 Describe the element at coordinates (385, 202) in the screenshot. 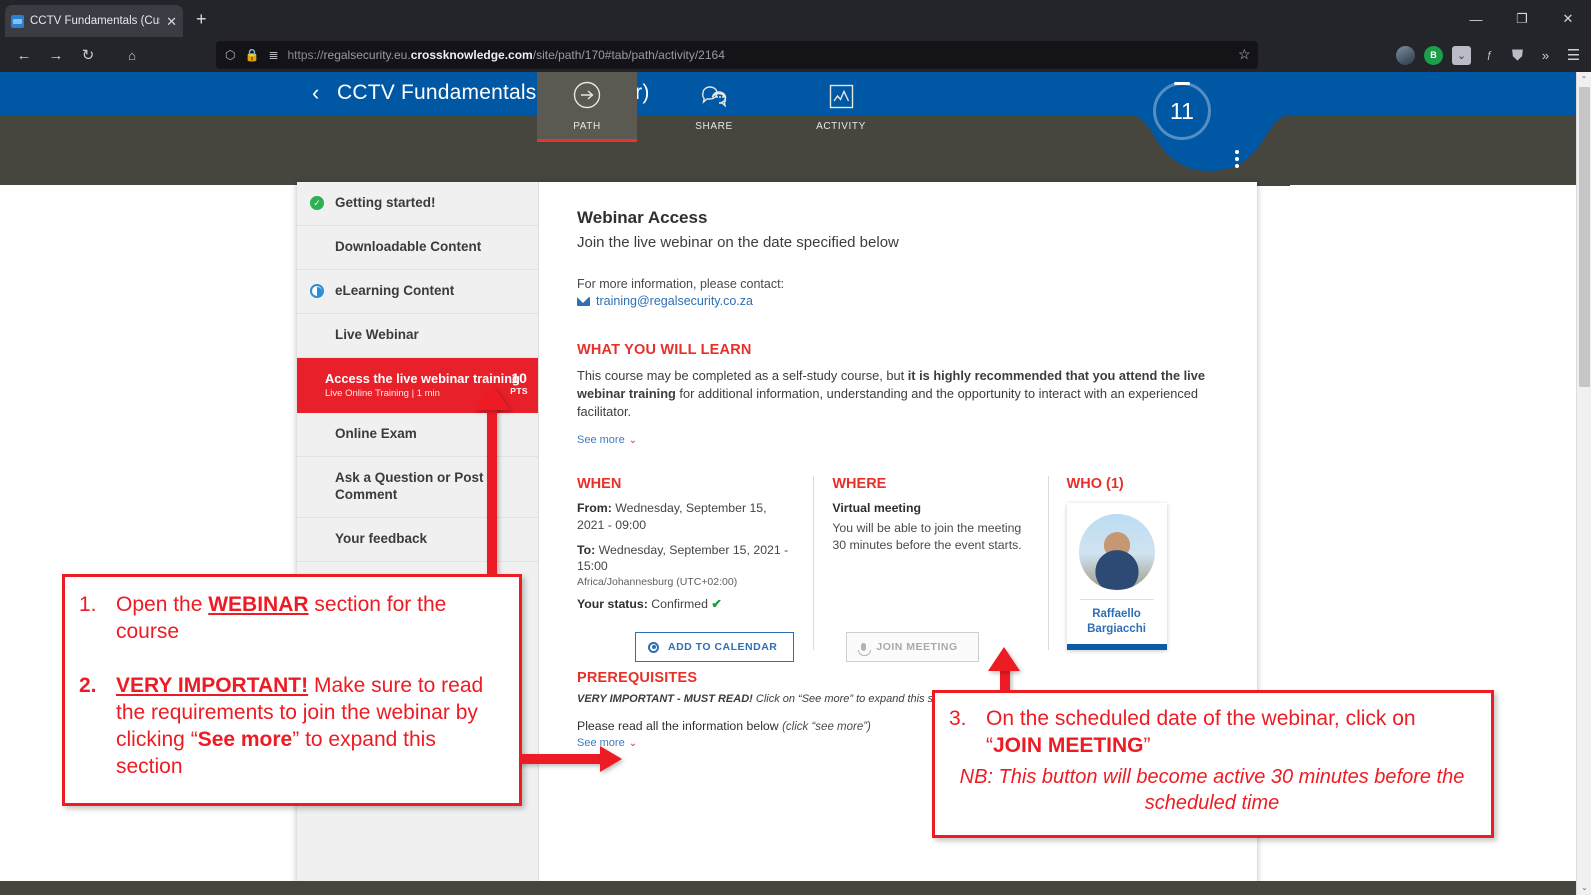

I see `sidebar-item-label: Getting started!` at that location.